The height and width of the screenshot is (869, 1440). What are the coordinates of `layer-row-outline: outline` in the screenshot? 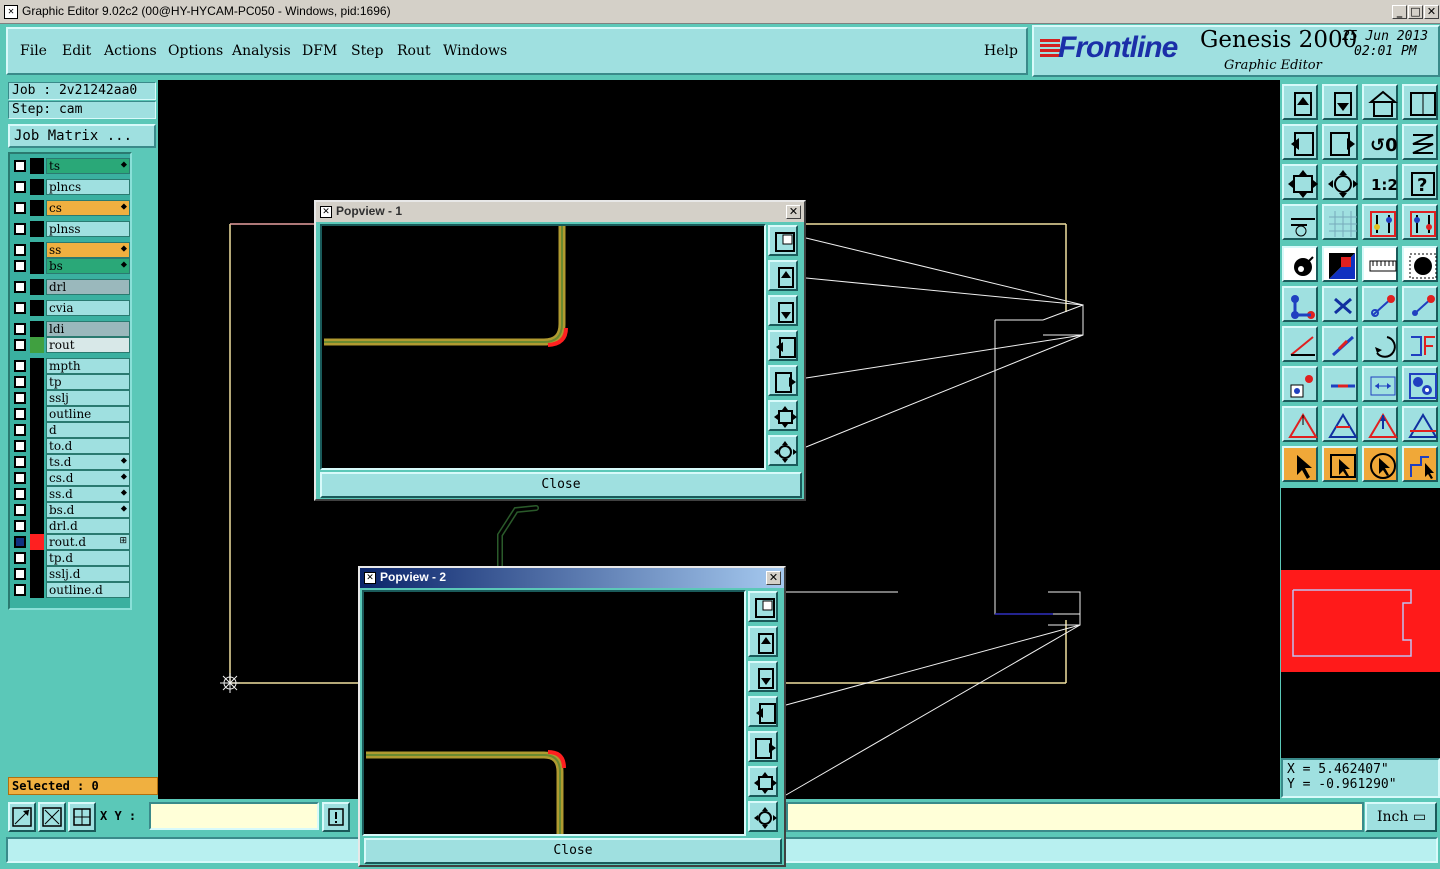 It's located at (71, 414).